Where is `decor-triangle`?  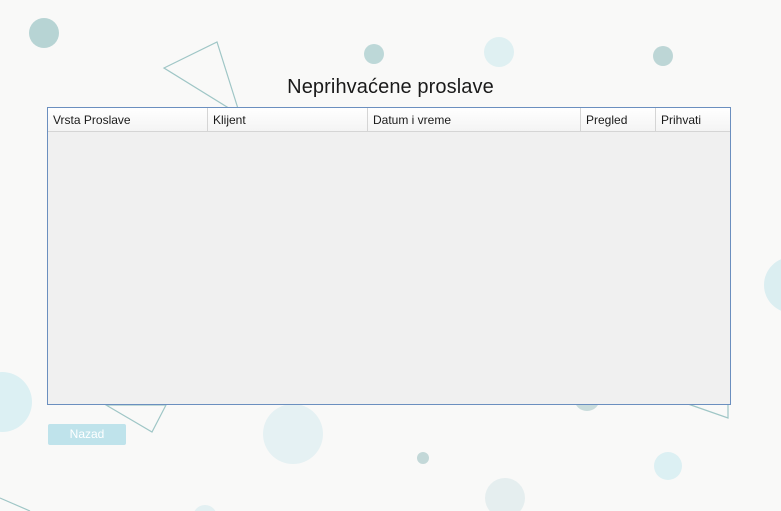
decor-triangle is located at coordinates (708, 411).